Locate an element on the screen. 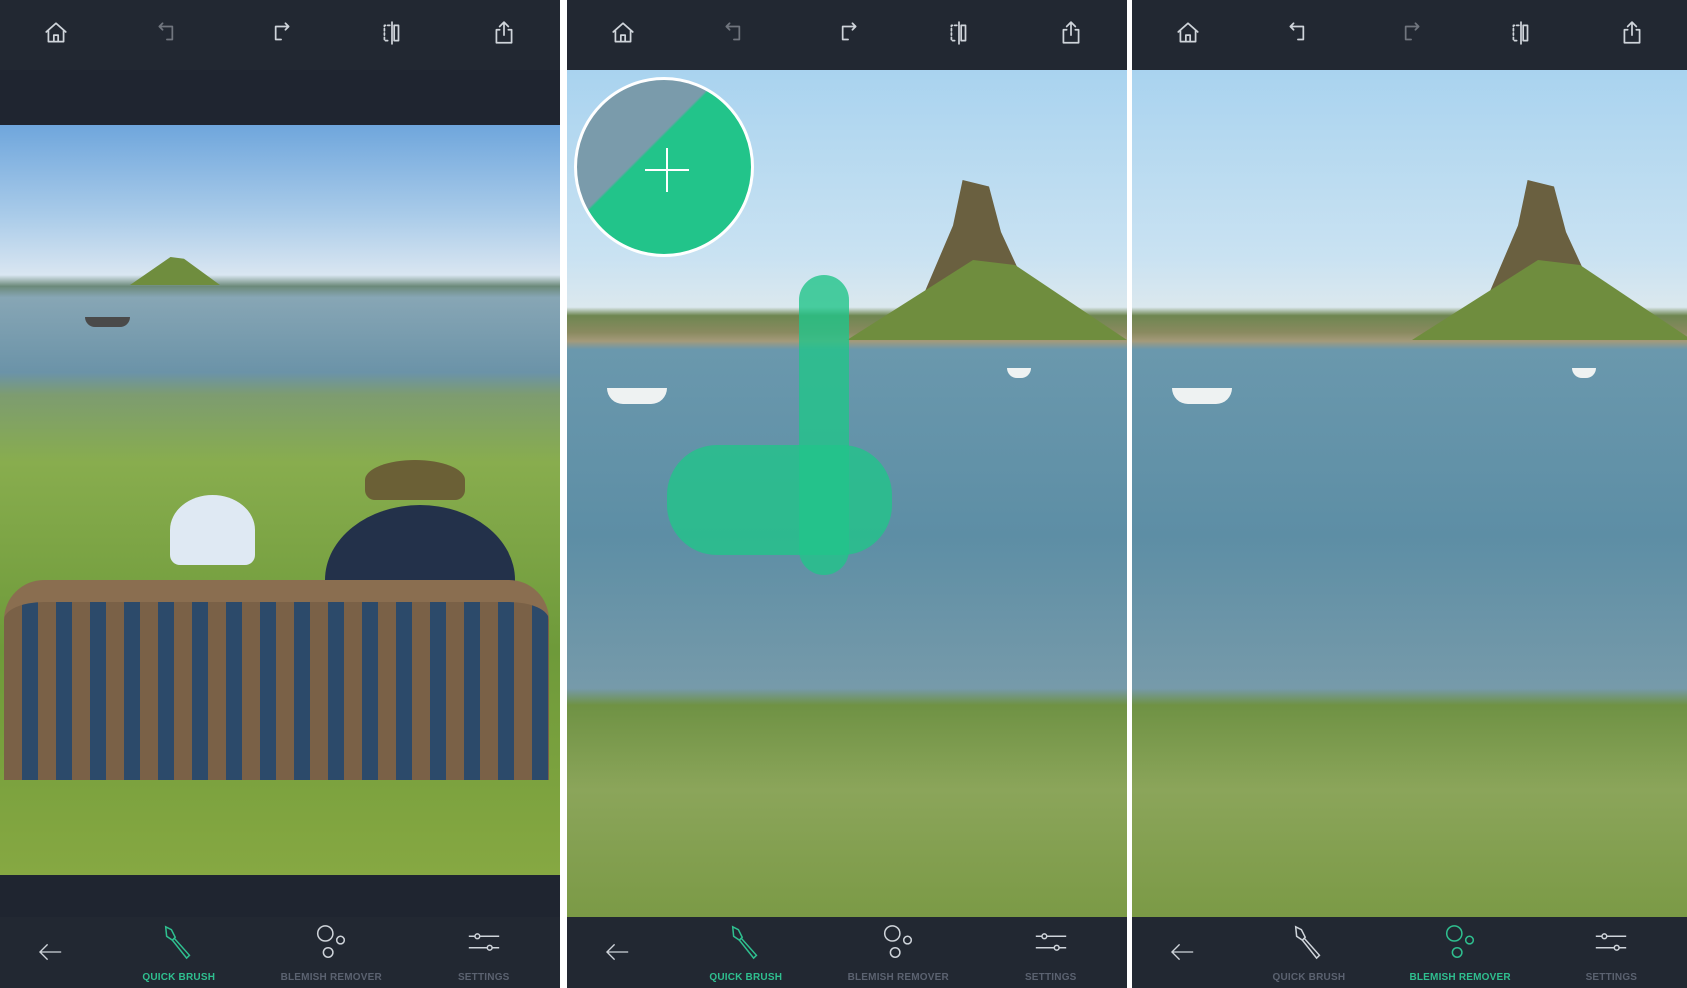 The image size is (1687, 988). loupe-magnifier is located at coordinates (664, 167).